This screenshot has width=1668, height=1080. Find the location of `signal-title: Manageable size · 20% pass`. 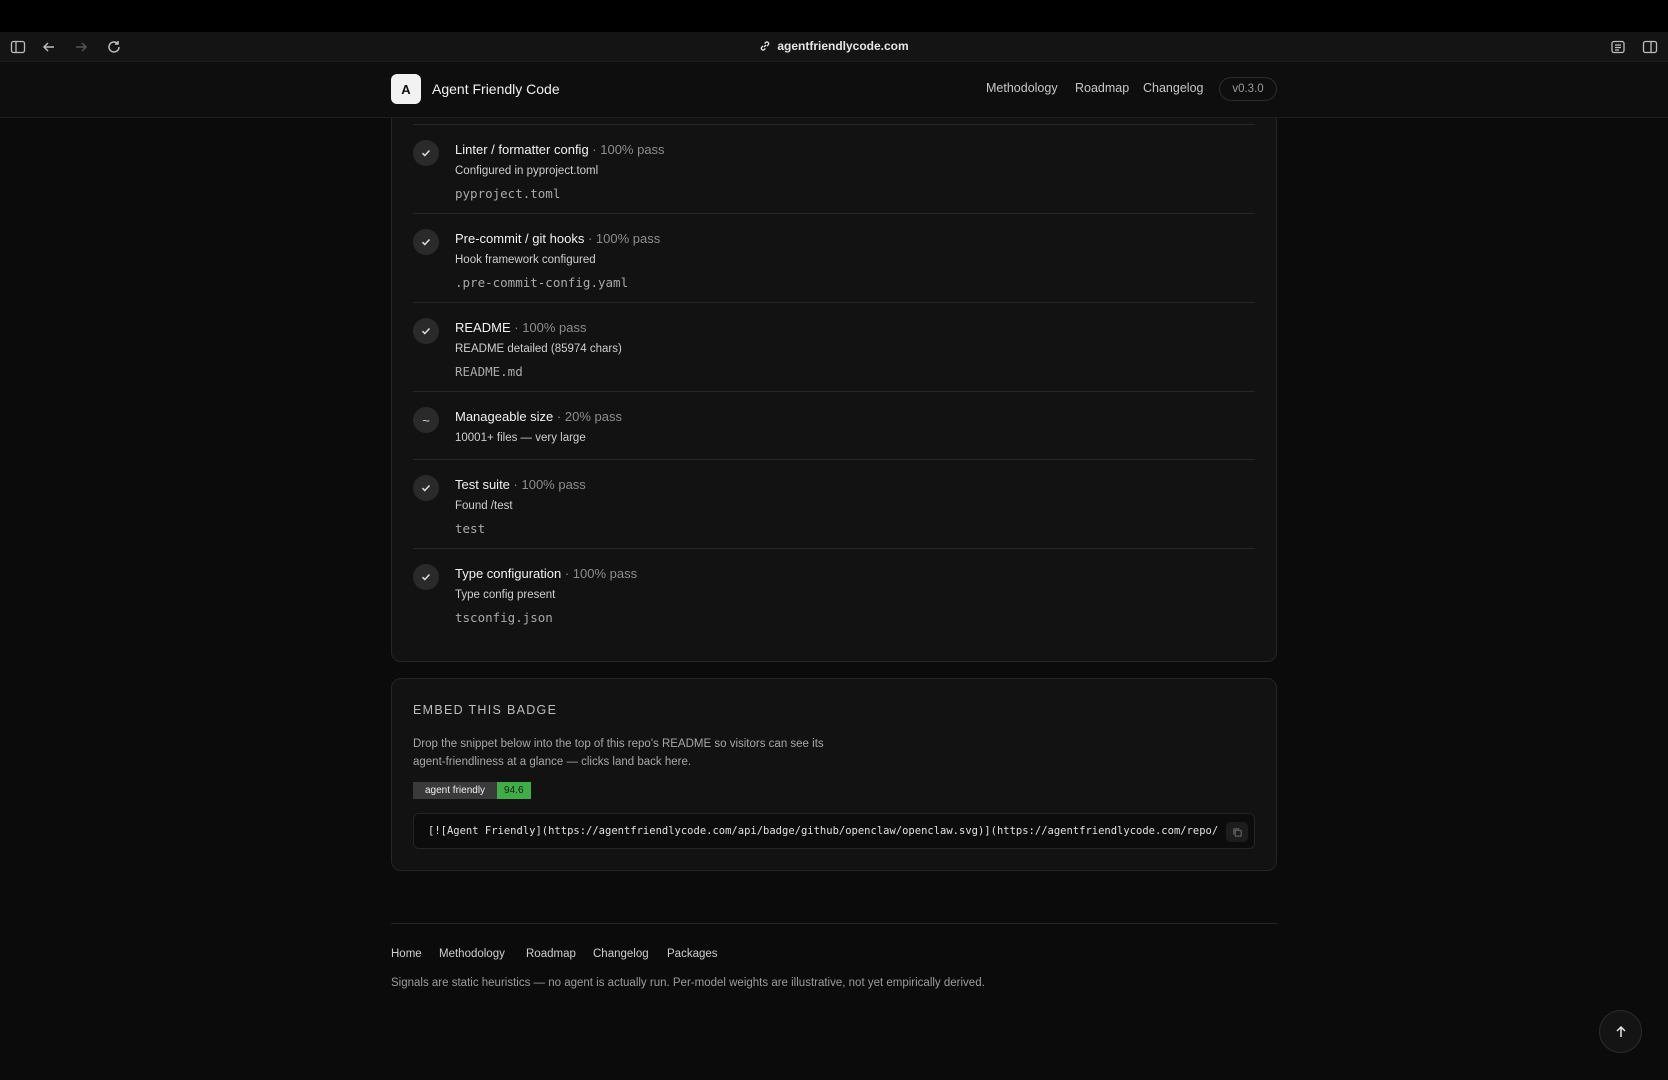

signal-title: Manageable size · 20% pass is located at coordinates (538, 416).